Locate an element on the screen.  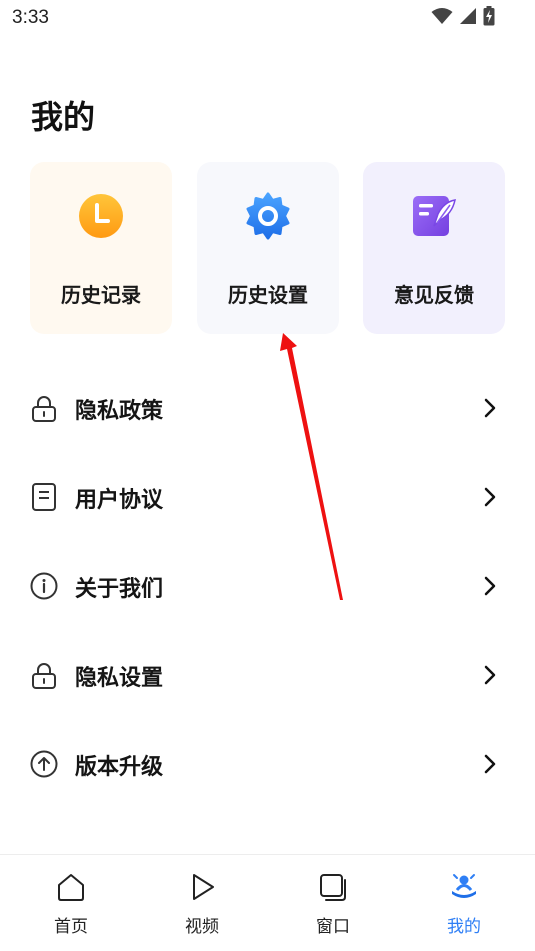
menu-label-privacy-policy: 隐私政策 is located at coordinates (119, 411).